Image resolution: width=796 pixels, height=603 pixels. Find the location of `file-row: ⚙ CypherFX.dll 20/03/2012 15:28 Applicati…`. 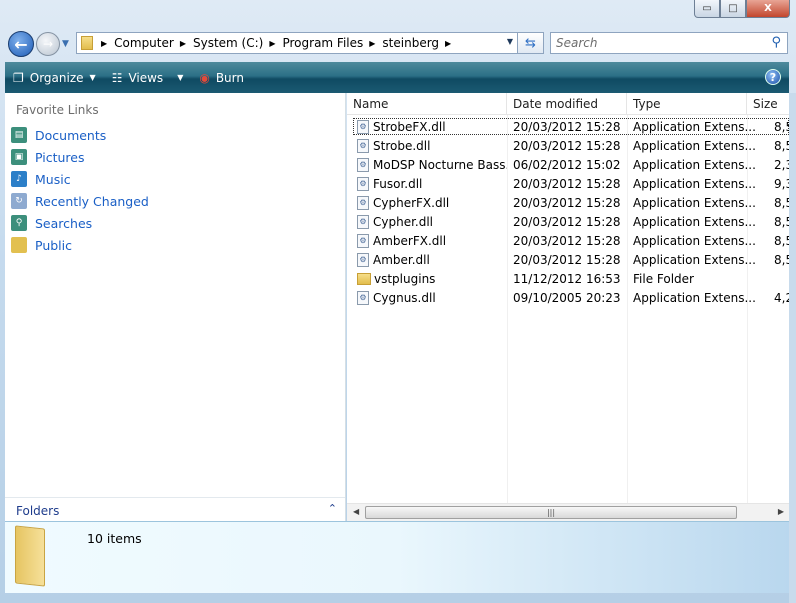

file-row: ⚙ CypherFX.dll 20/03/2012 15:28 Applicati… is located at coordinates (568, 202).